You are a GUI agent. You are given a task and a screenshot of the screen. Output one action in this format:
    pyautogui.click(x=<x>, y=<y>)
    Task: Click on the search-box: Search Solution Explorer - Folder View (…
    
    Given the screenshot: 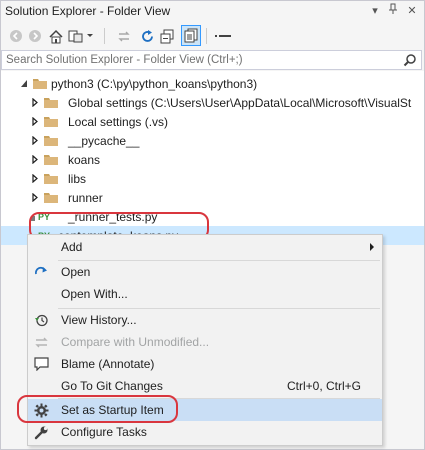 What is the action you would take?
    pyautogui.click(x=211, y=60)
    